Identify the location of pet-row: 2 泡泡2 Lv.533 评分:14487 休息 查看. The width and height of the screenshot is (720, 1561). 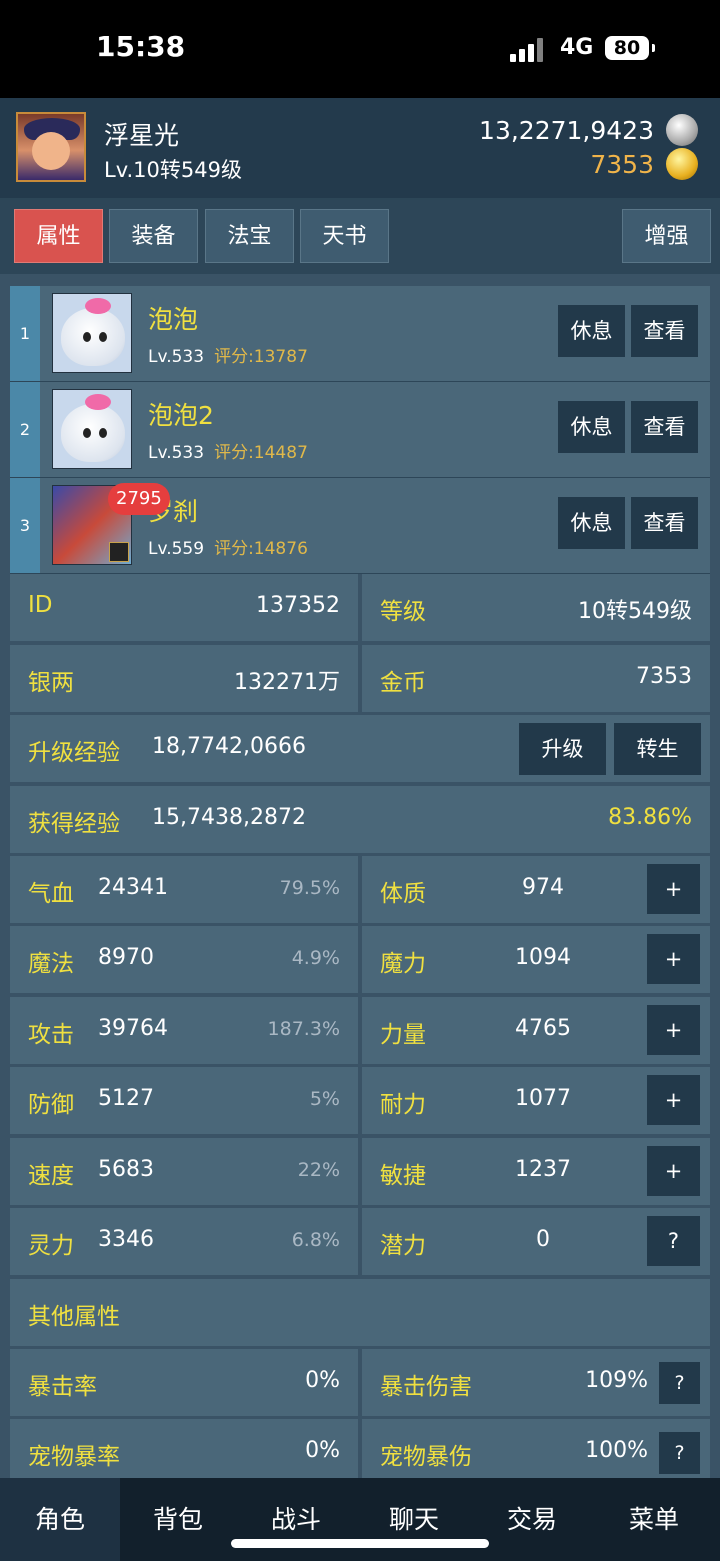
(360, 430).